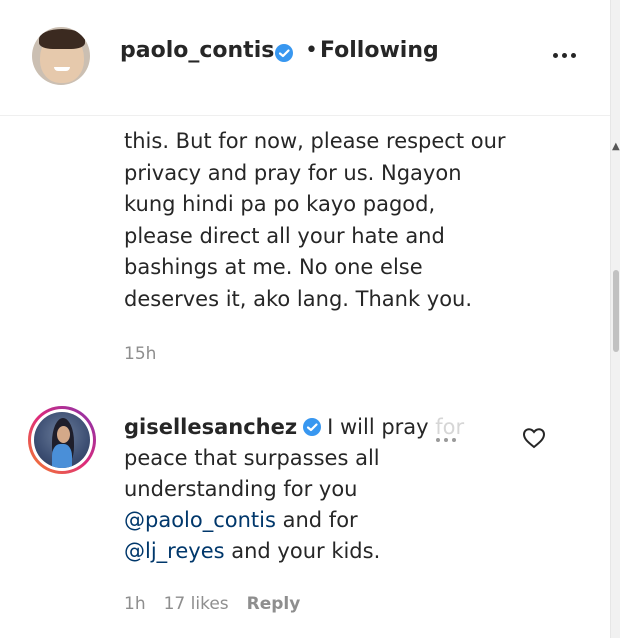  What do you see at coordinates (273, 267) in the screenshot?
I see `caption-line: bashings at me. No one else` at bounding box center [273, 267].